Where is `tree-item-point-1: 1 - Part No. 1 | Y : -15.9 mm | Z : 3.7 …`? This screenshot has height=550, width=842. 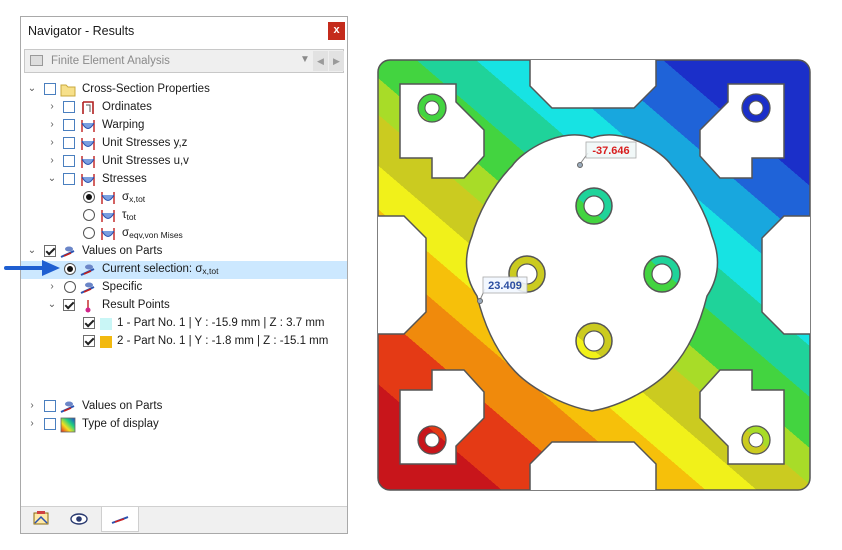 tree-item-point-1: 1 - Part No. 1 | Y : -15.9 mm | Z : 3.7 … is located at coordinates (184, 324).